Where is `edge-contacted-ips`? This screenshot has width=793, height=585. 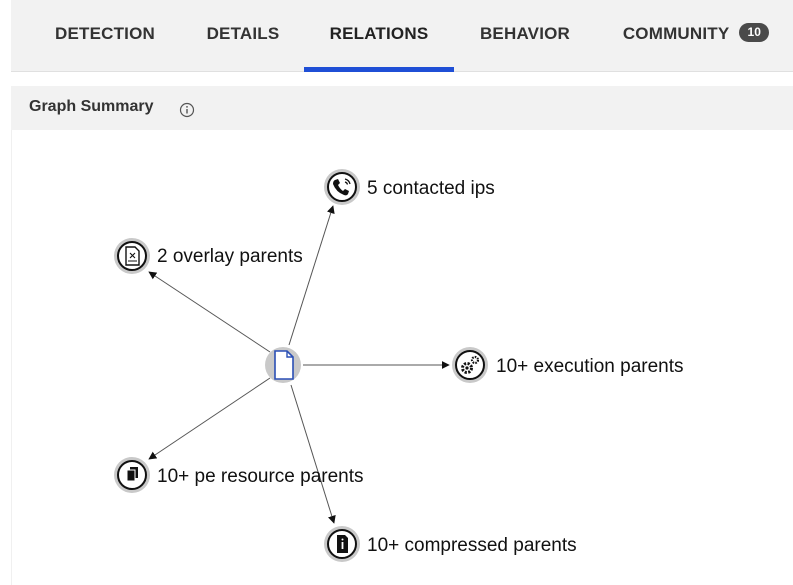 edge-contacted-ips is located at coordinates (311, 275).